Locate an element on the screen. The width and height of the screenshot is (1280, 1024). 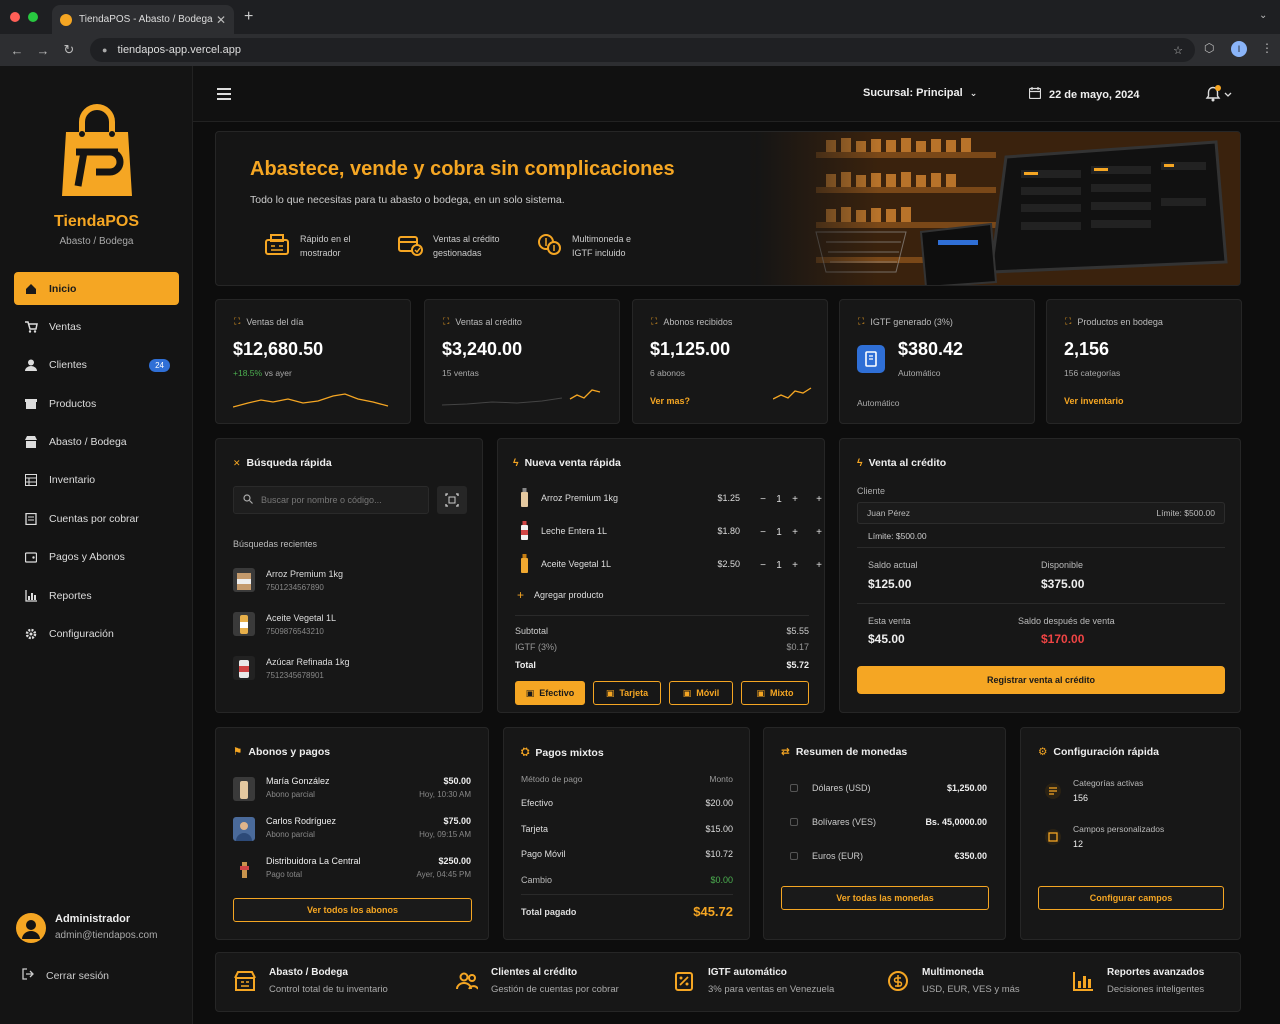
payment-amount: $75.00 is located at coordinates (457, 821).